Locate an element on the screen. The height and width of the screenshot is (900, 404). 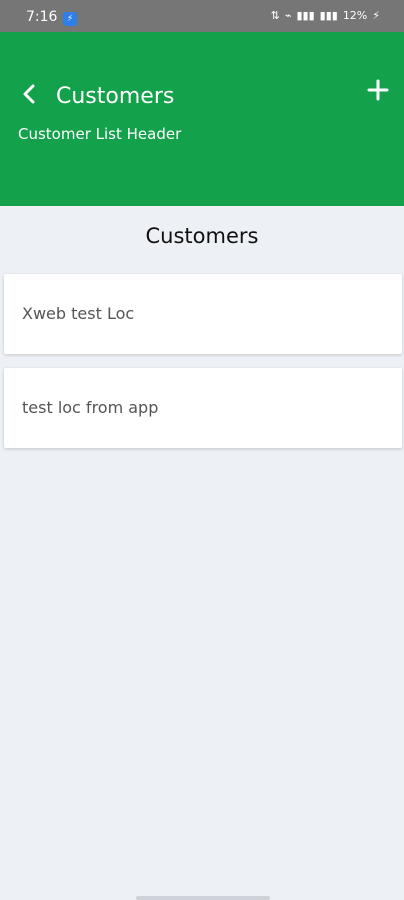
customer-list-item: test loc from app is located at coordinates (203, 408).